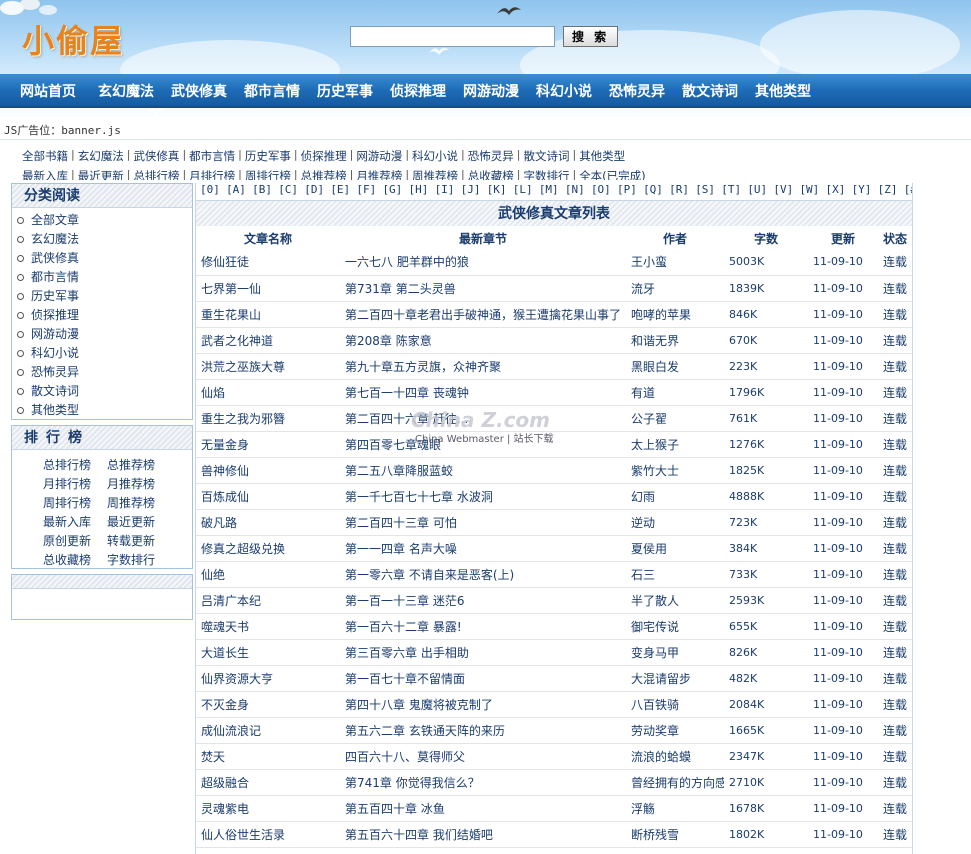 Image resolution: width=971 pixels, height=854 pixels. What do you see at coordinates (705, 191) in the screenshot?
I see `letter-link: [S]` at bounding box center [705, 191].